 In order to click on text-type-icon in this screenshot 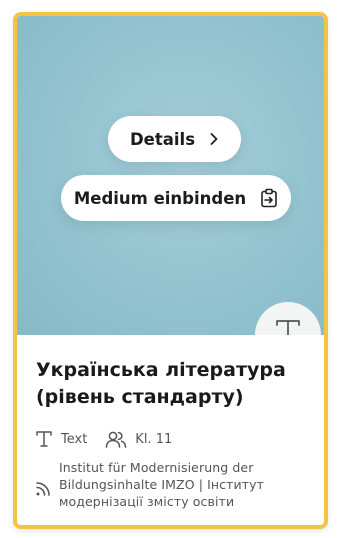, I will do `click(44, 439)`.